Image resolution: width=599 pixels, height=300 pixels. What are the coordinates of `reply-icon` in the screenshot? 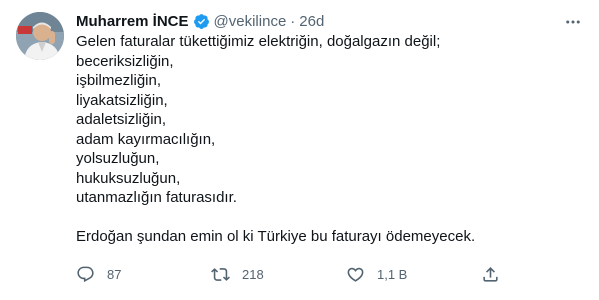 It's located at (85, 274).